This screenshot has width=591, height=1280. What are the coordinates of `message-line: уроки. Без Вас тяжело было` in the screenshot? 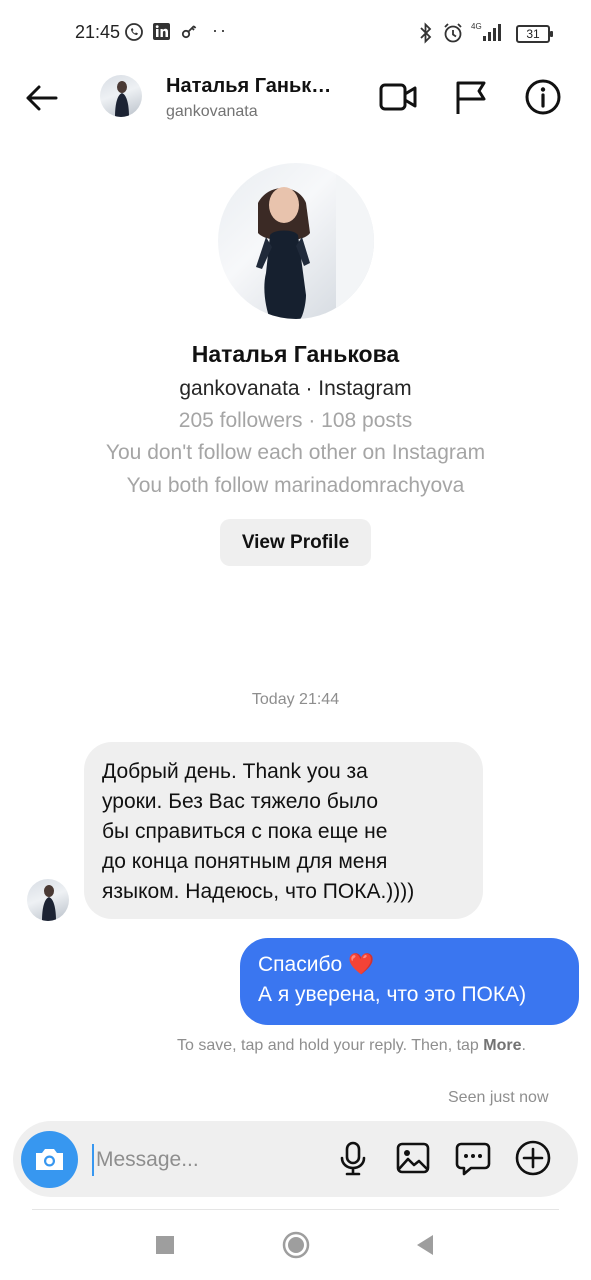 It's located at (240, 801).